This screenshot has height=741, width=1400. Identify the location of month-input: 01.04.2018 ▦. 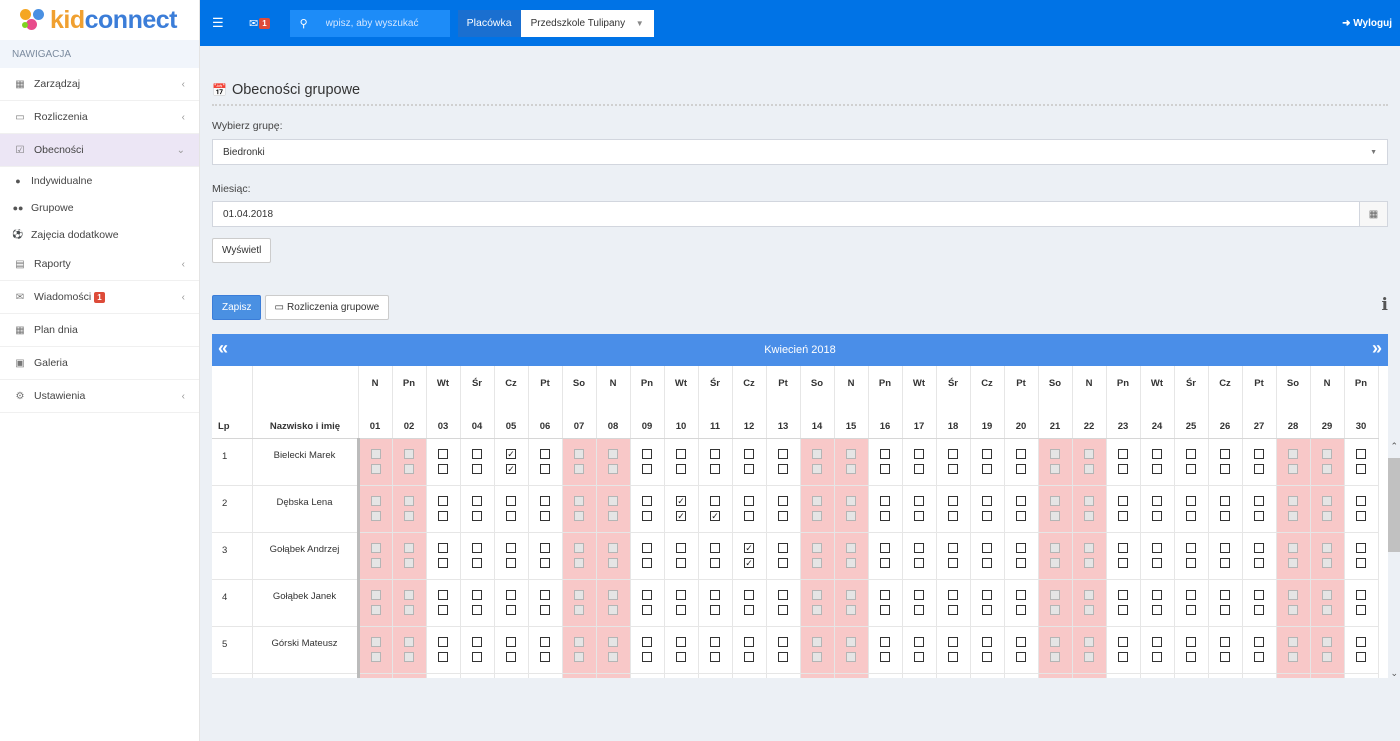
(800, 214).